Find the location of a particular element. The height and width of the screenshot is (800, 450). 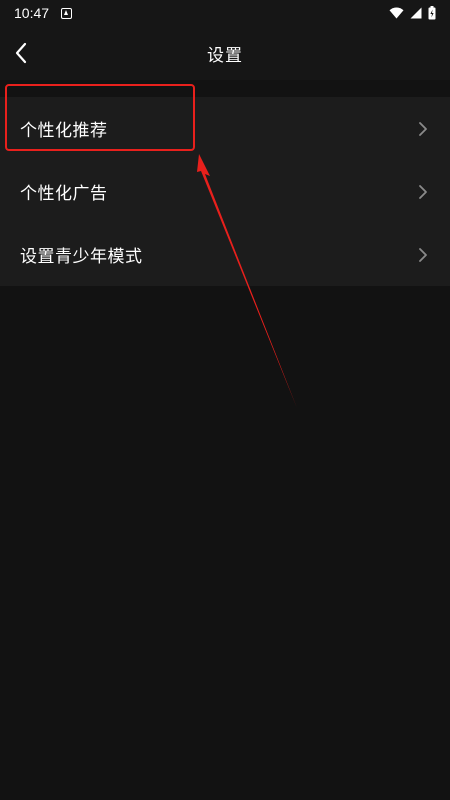

item-label: 设置青少年模式 is located at coordinates (81, 257).